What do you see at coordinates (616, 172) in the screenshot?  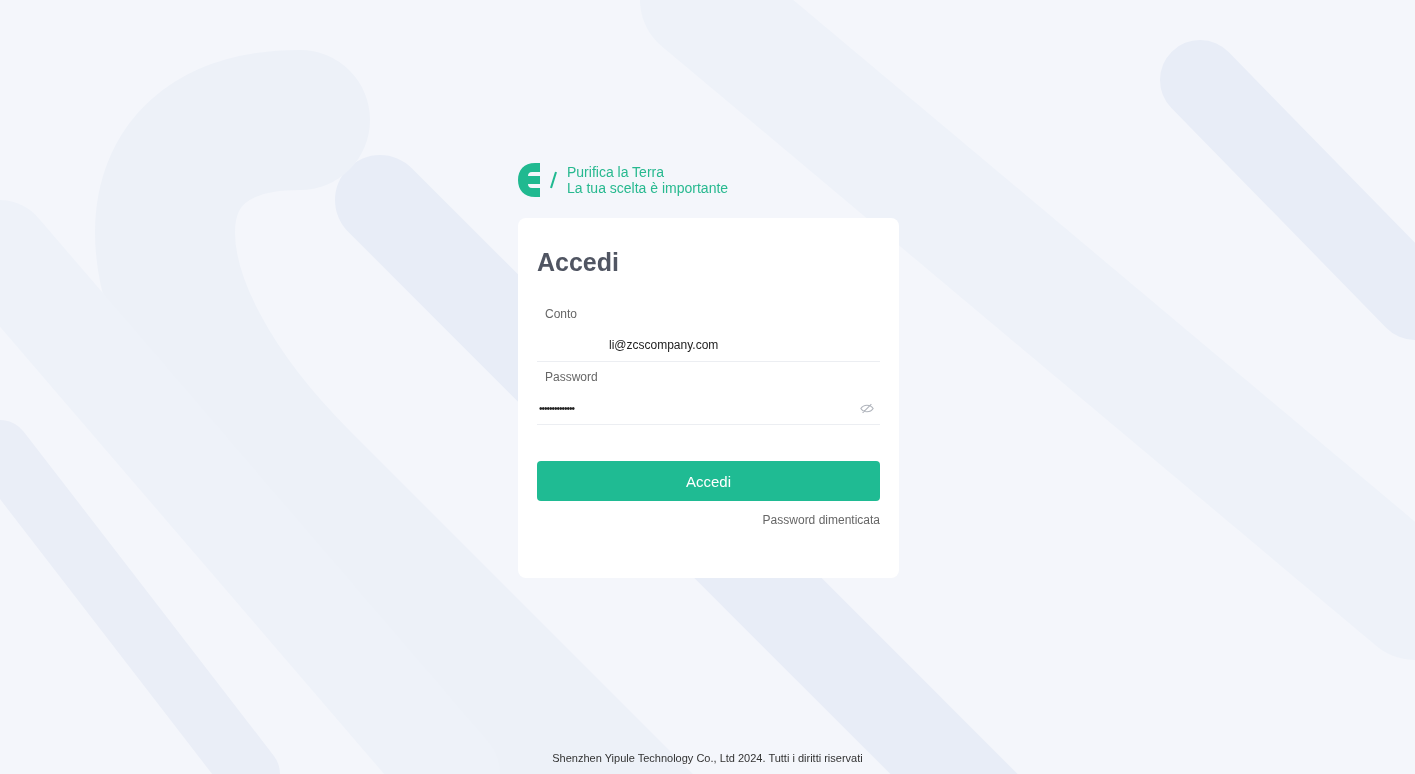 I see `brand-slogan: Purifica la Terra` at bounding box center [616, 172].